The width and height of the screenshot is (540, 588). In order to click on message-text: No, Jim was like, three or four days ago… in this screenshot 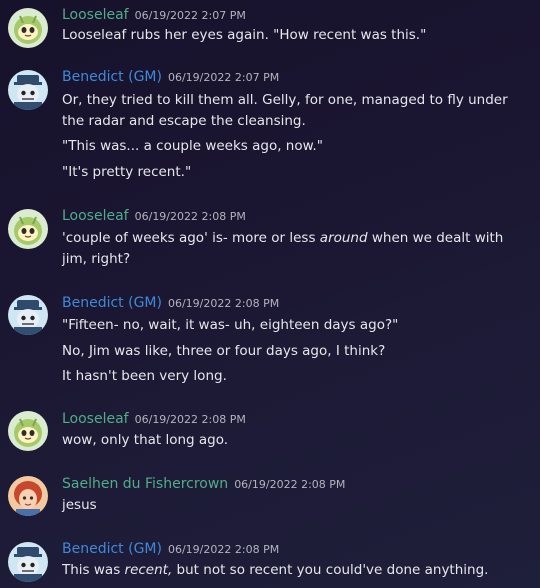, I will do `click(224, 351)`.